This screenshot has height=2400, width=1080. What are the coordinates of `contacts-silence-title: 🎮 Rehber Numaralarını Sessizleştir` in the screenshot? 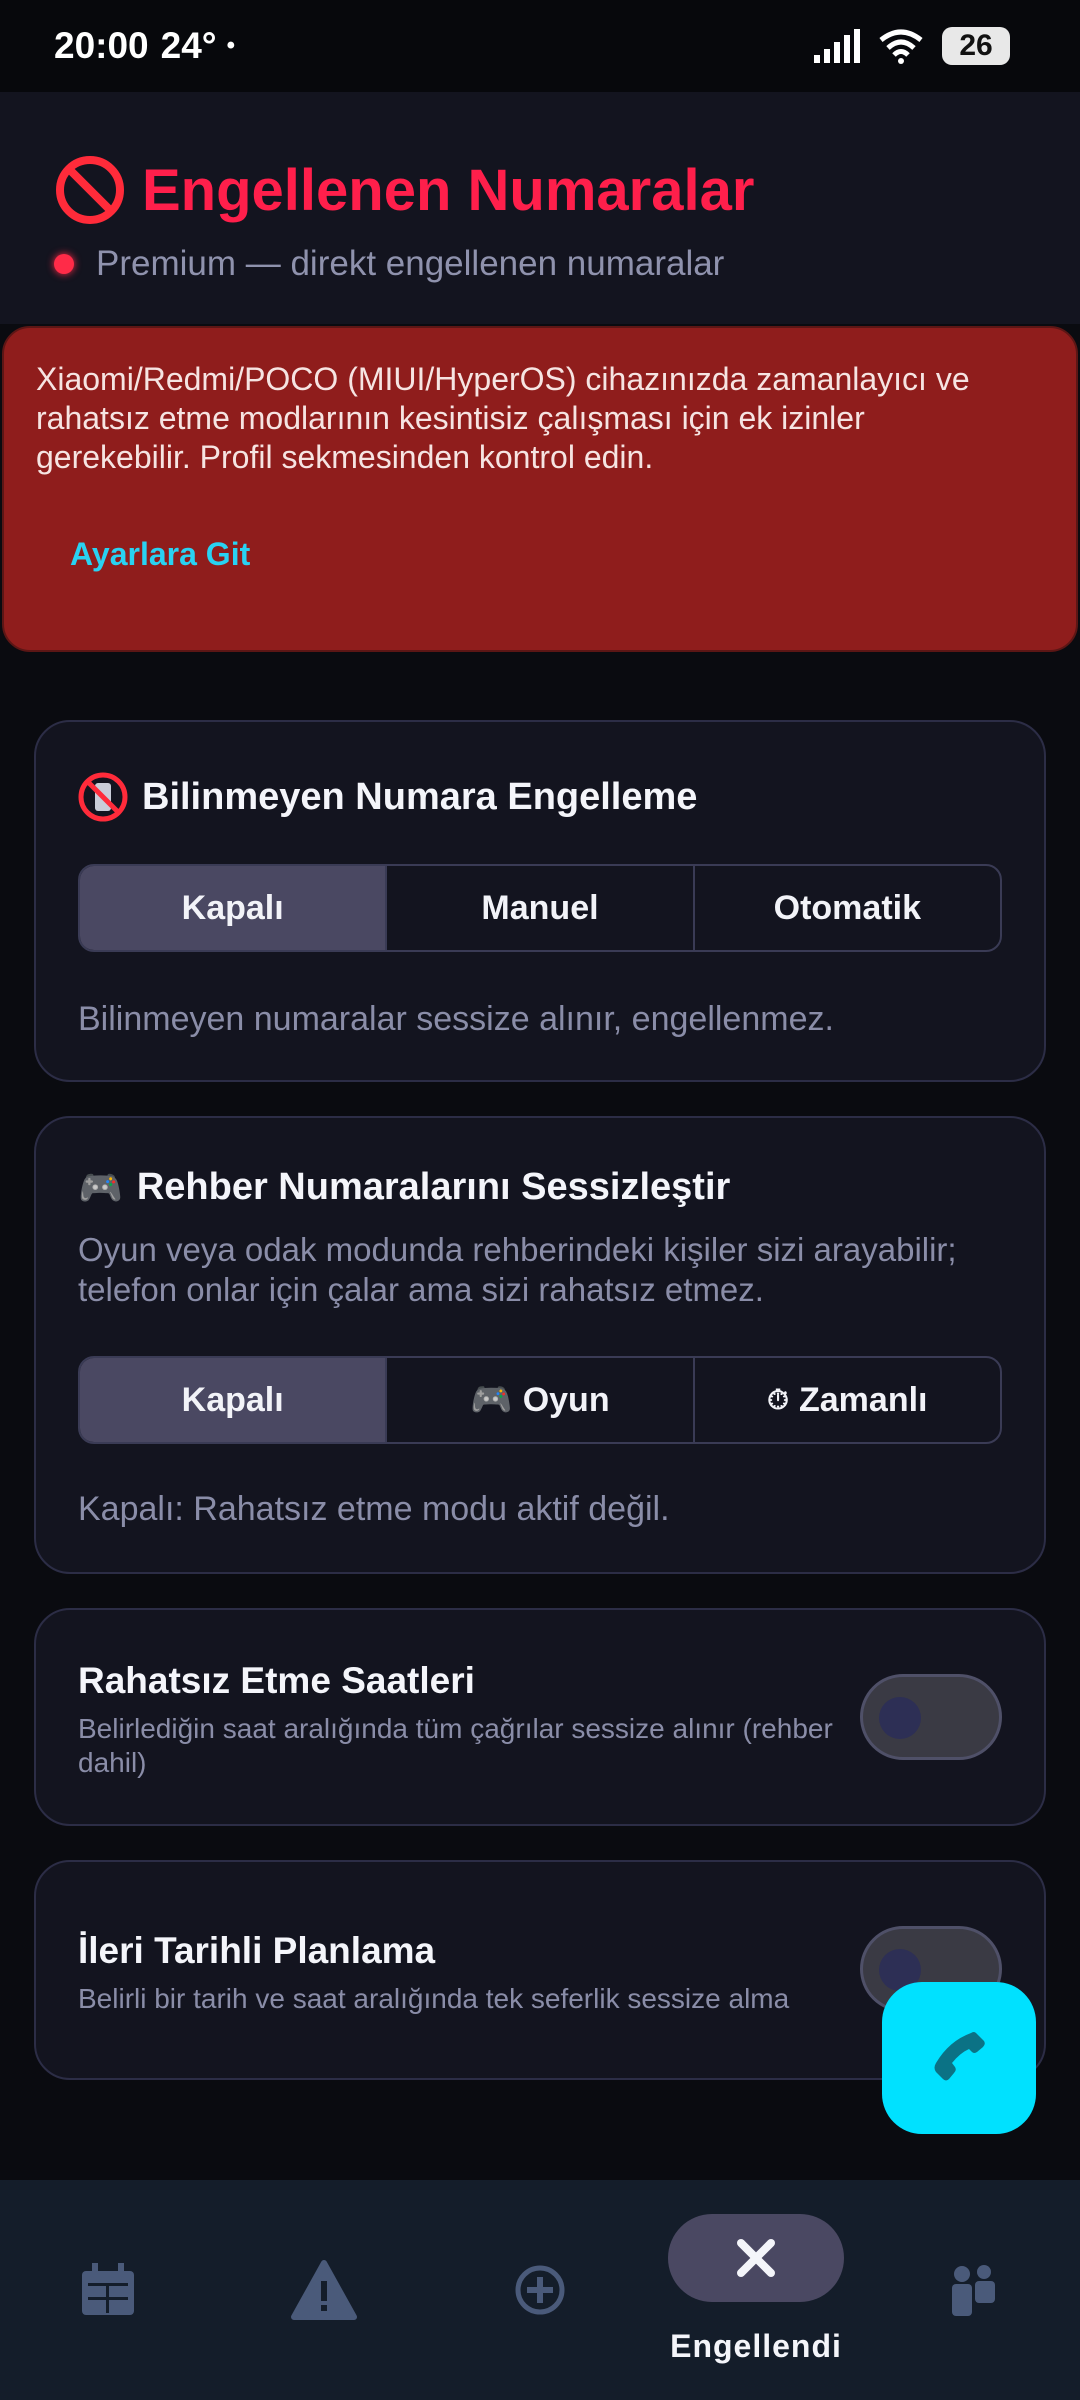 It's located at (404, 1187).